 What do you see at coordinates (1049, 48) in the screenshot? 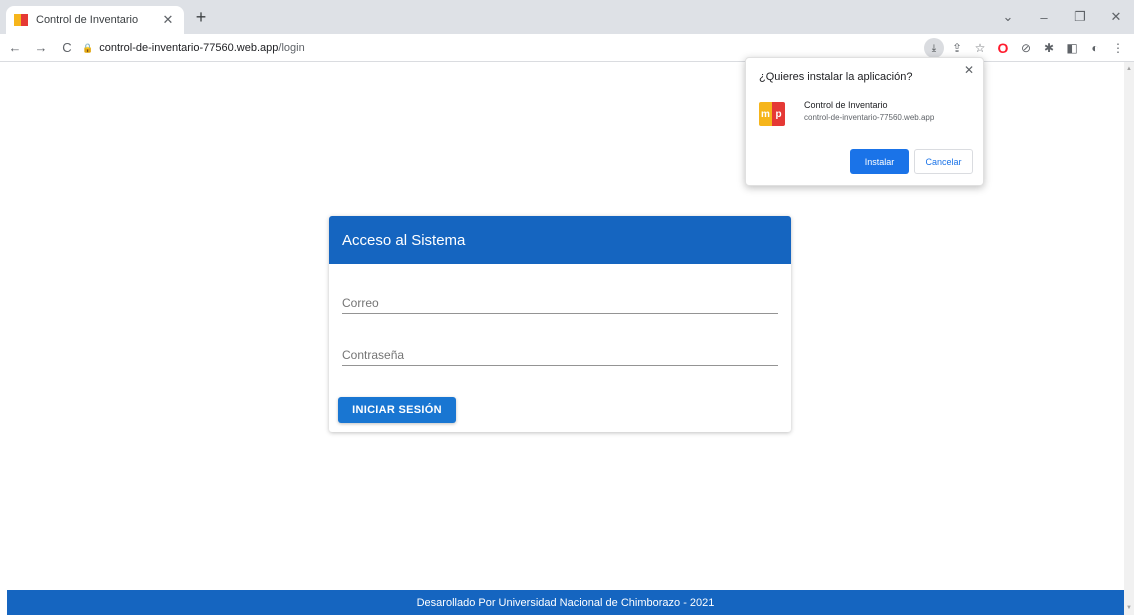
I see `extensions-icon: ✱` at bounding box center [1049, 48].